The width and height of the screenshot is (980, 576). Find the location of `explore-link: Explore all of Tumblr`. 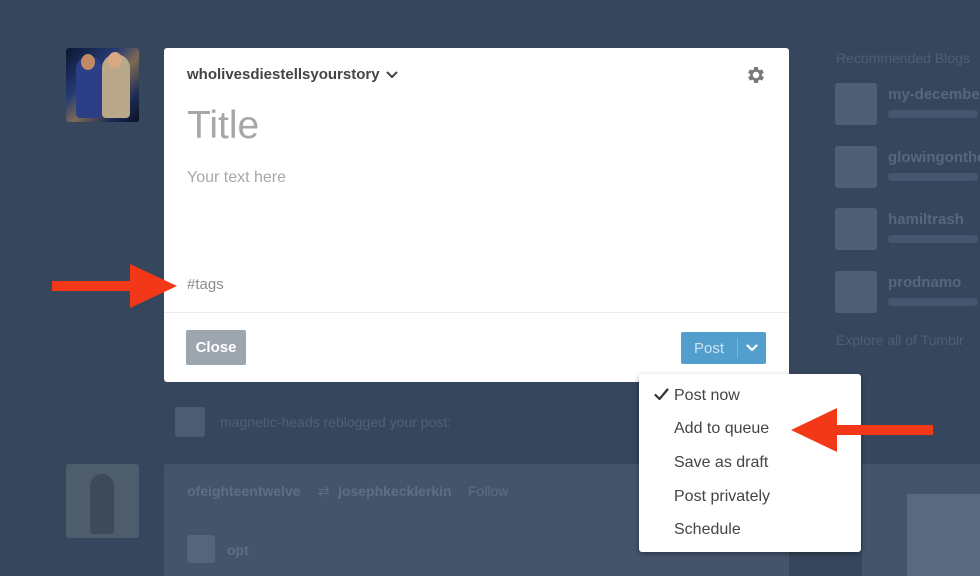

explore-link: Explore all of Tumblr is located at coordinates (900, 340).